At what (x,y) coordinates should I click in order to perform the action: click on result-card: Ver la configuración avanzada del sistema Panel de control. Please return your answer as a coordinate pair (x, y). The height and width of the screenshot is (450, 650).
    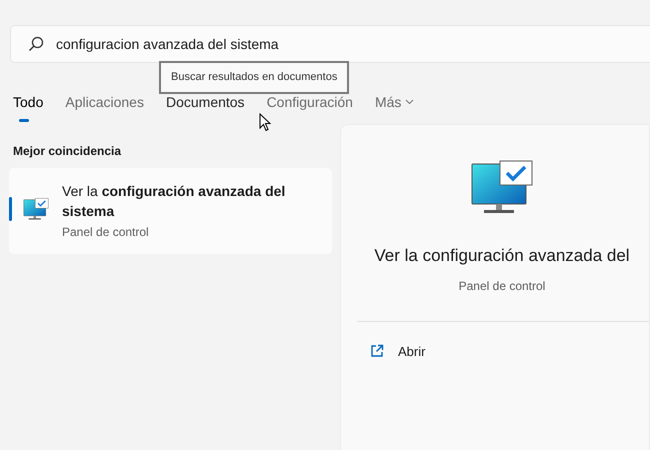
    Looking at the image, I should click on (170, 211).